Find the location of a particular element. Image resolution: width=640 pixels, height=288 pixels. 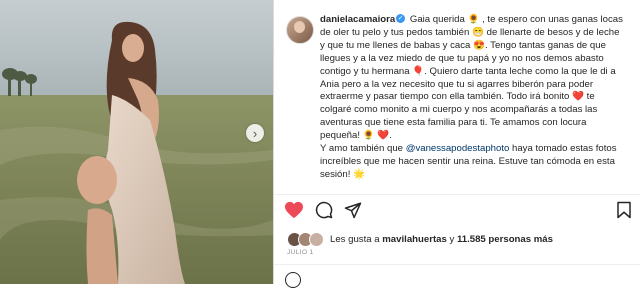

next-photo-button: › is located at coordinates (255, 133).